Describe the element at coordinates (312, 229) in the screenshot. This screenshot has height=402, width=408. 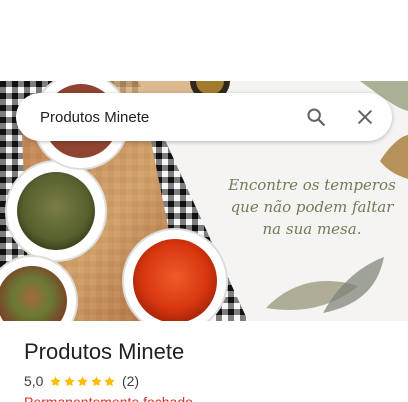
I see `photo-tagline-line-3: na sua mesa.` at that location.